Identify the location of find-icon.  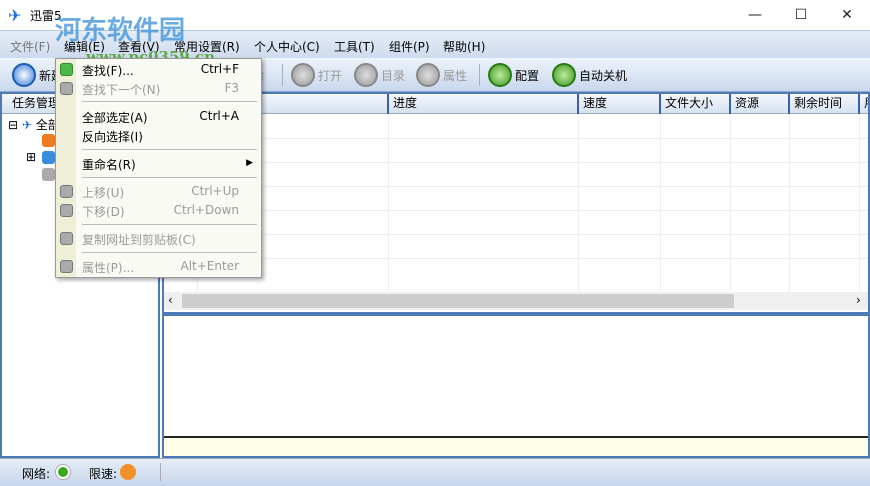
(66, 69).